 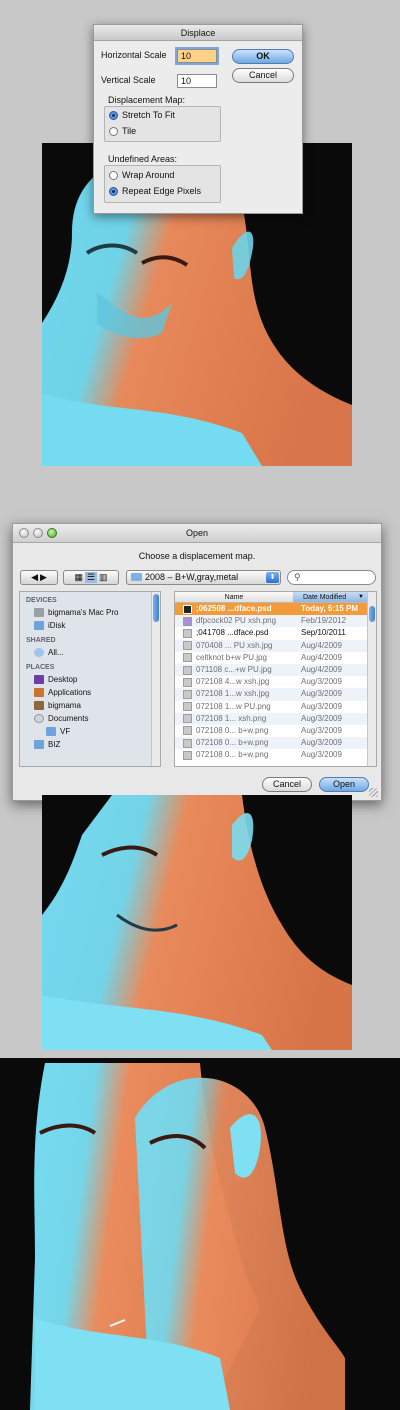 I want to click on file-row: 072108 1... xsh.png Aug/3/2009, so click(x=275, y=718).